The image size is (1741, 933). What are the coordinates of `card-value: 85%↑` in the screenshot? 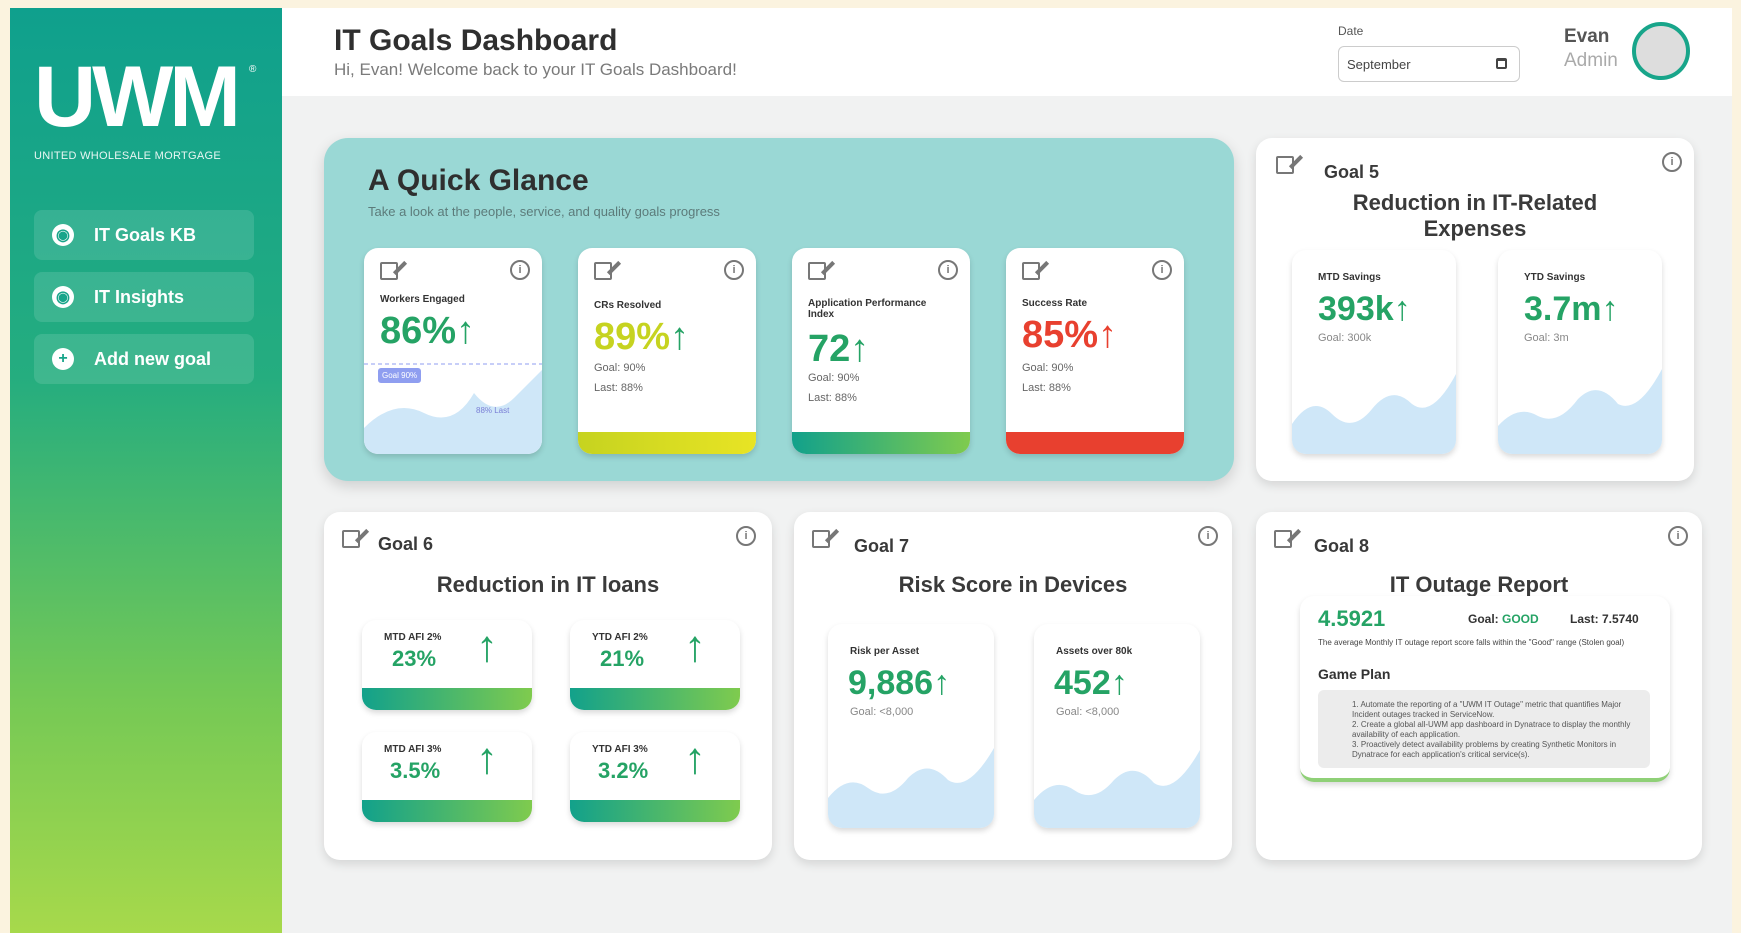 It's located at (1069, 335).